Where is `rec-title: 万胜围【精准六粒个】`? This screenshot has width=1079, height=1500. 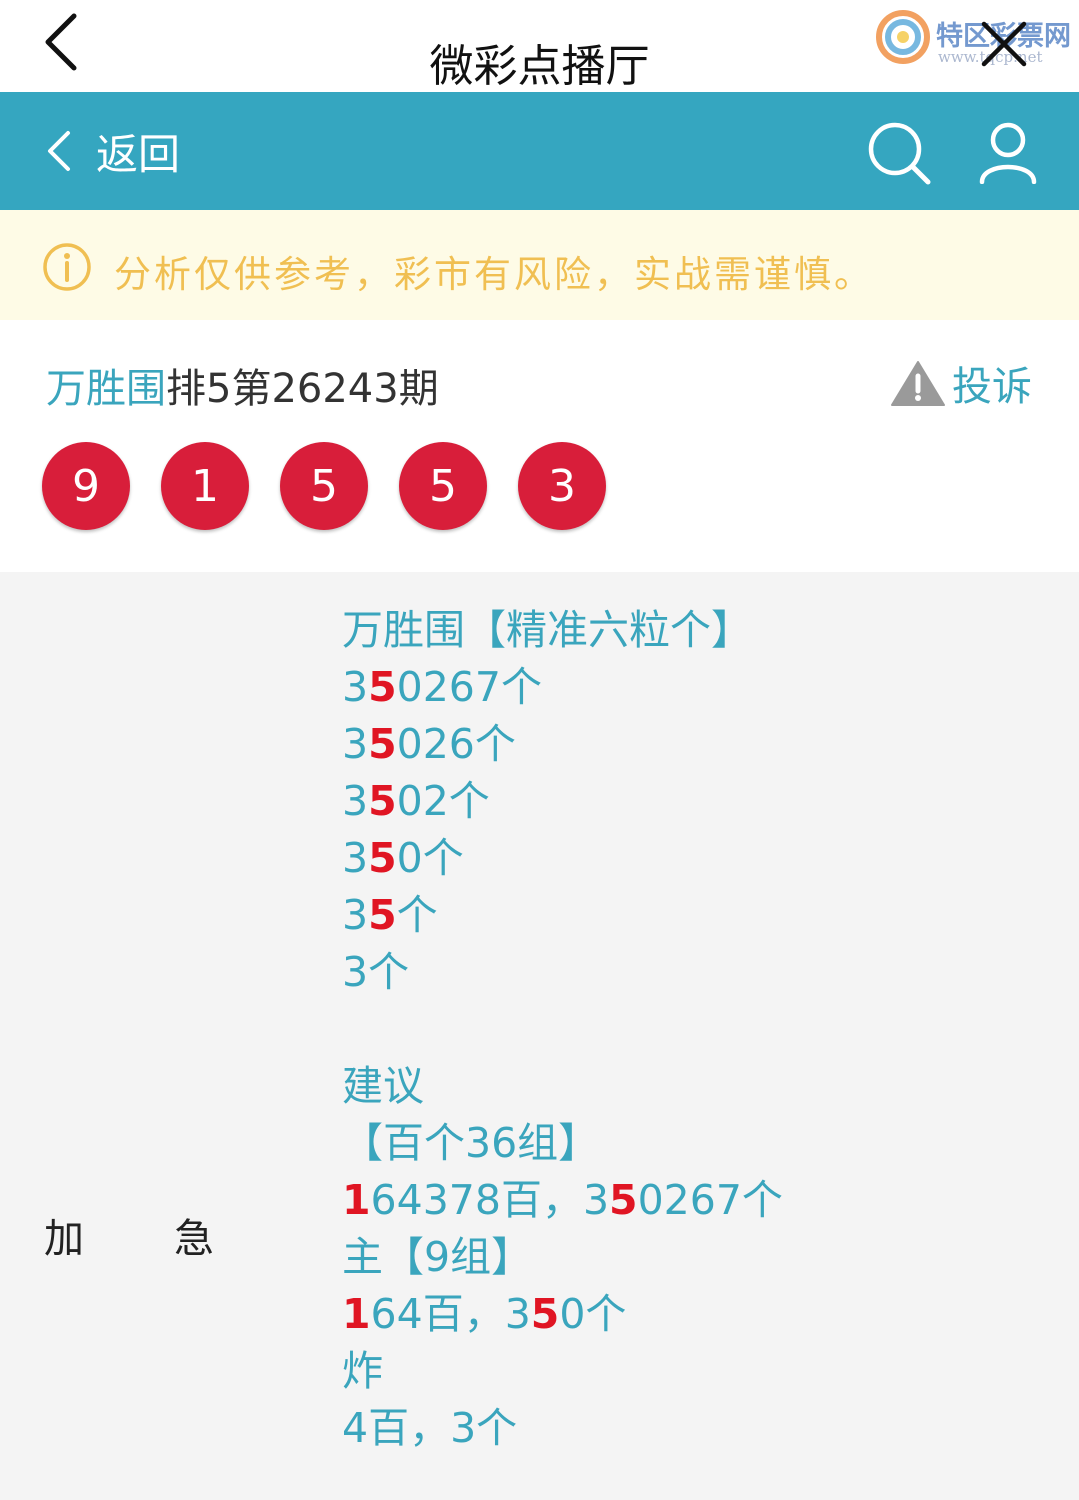
rec-title: 万胜围【精准六粒个】 is located at coordinates (547, 630).